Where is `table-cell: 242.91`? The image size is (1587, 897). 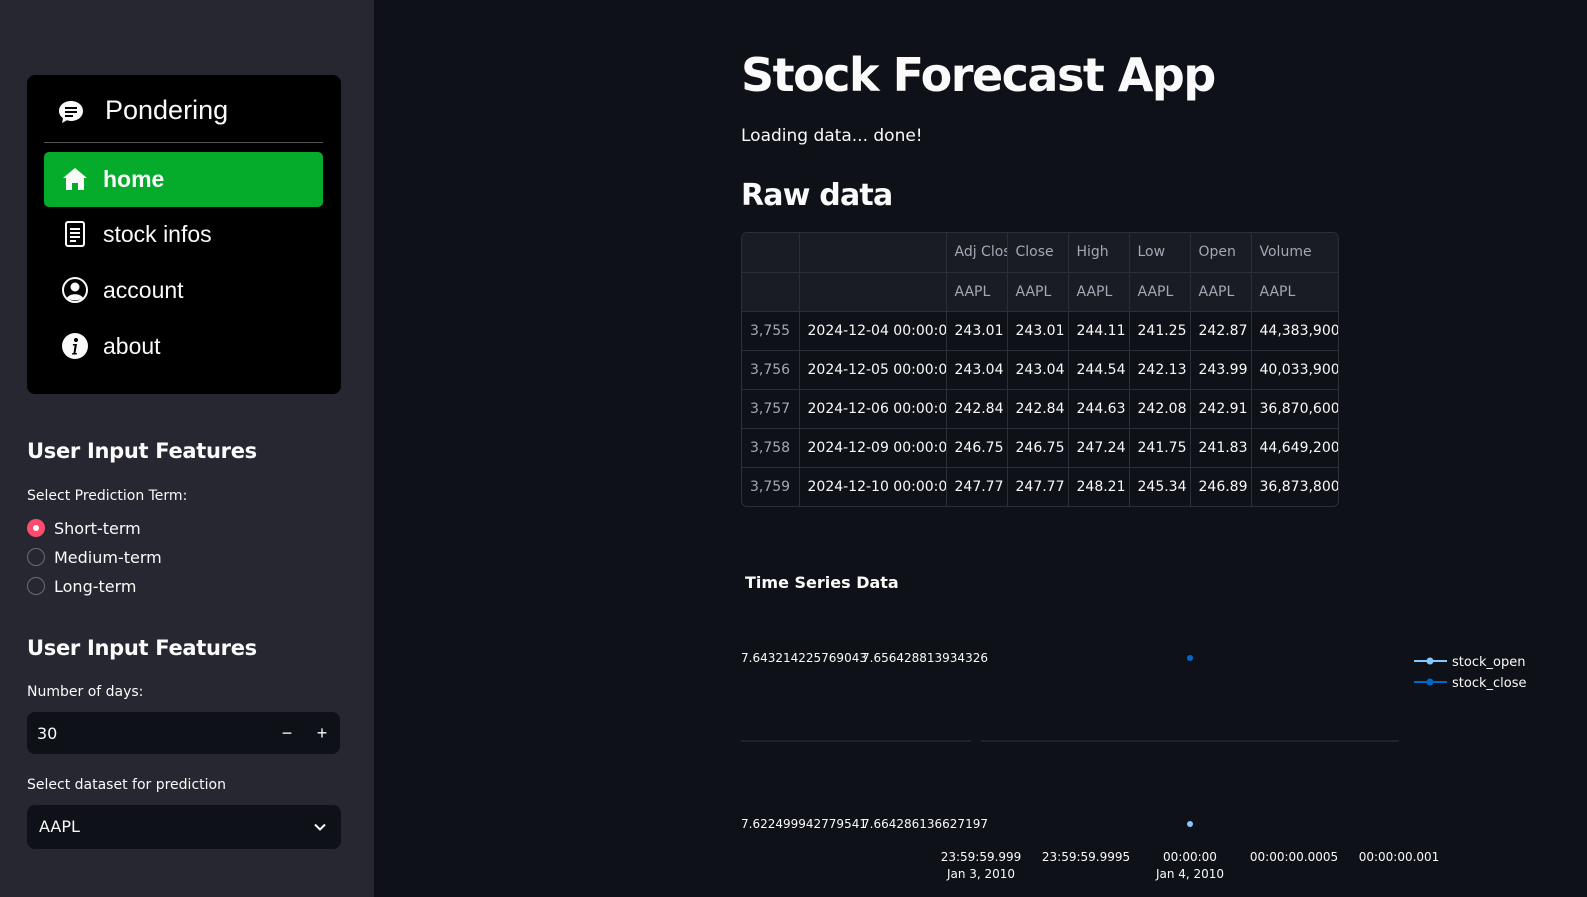
table-cell: 242.91 is located at coordinates (1221, 409).